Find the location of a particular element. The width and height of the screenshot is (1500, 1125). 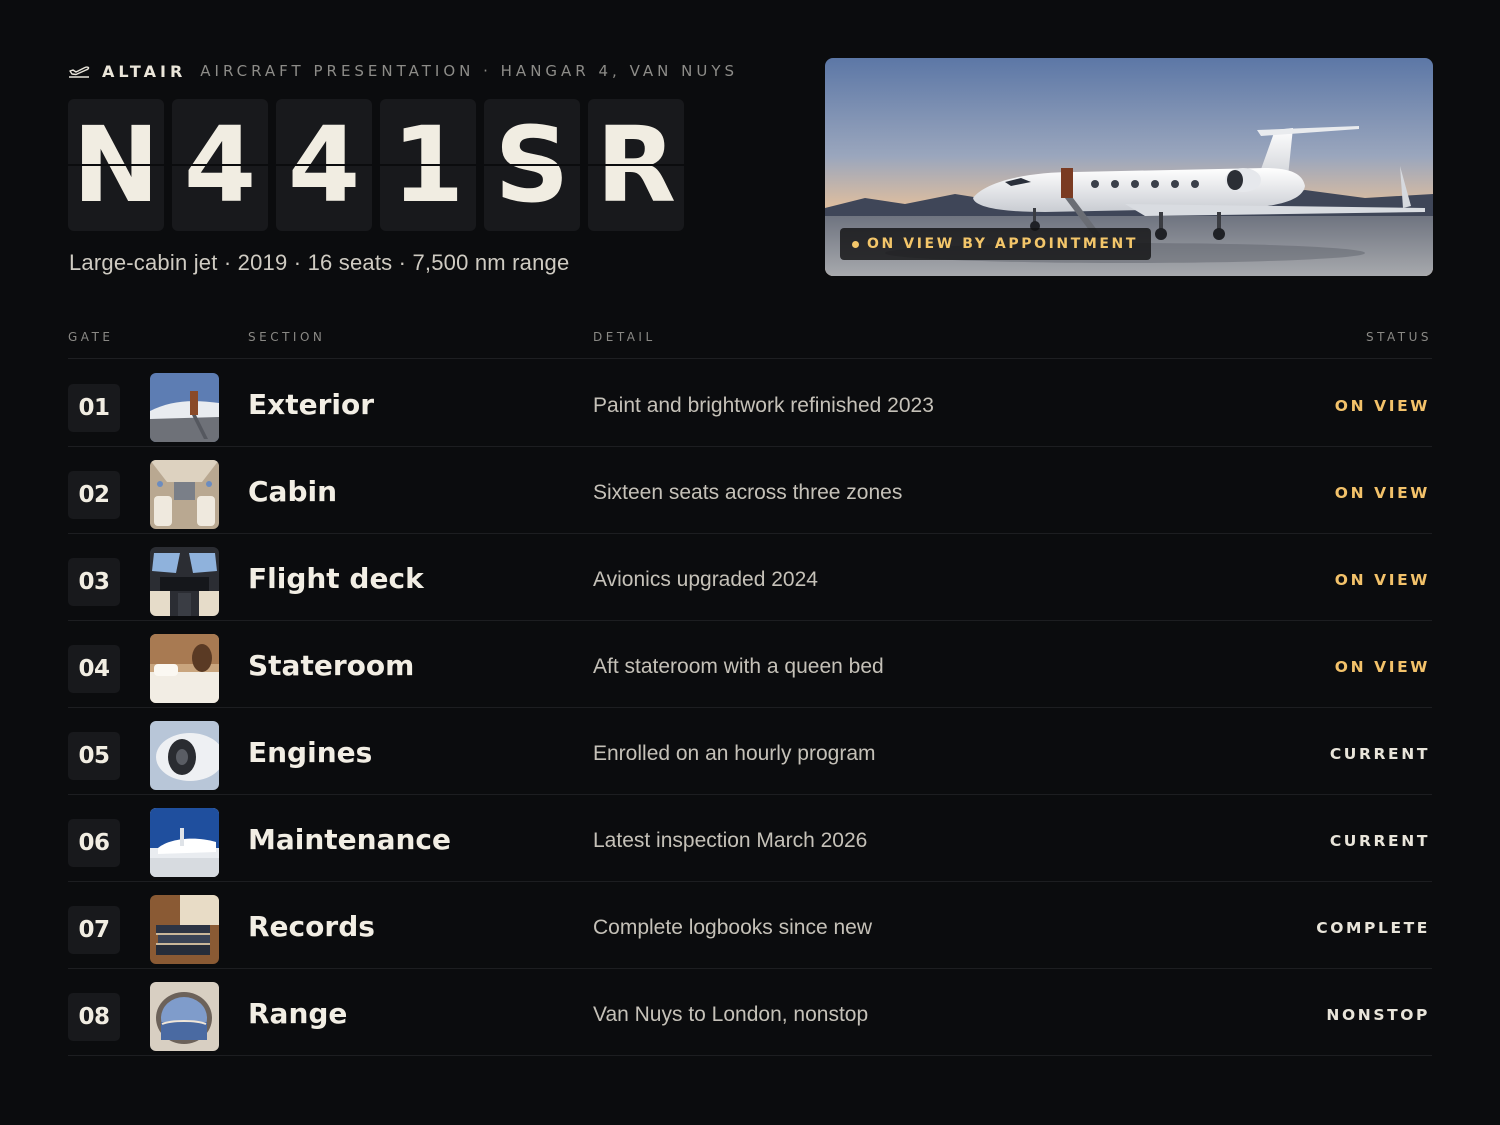

gate-number: 02 is located at coordinates (94, 495).